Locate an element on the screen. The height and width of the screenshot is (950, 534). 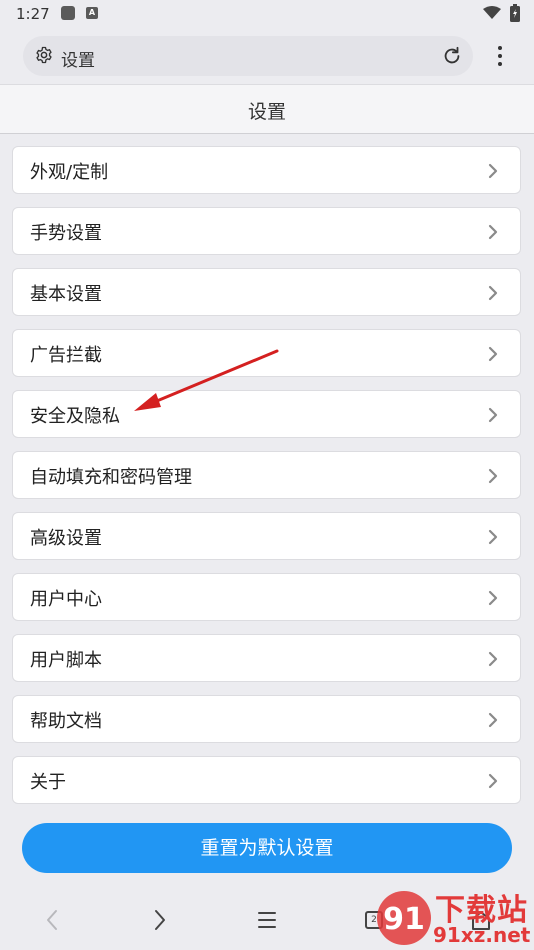
svg-text: 91 is located at coordinates (404, 919).